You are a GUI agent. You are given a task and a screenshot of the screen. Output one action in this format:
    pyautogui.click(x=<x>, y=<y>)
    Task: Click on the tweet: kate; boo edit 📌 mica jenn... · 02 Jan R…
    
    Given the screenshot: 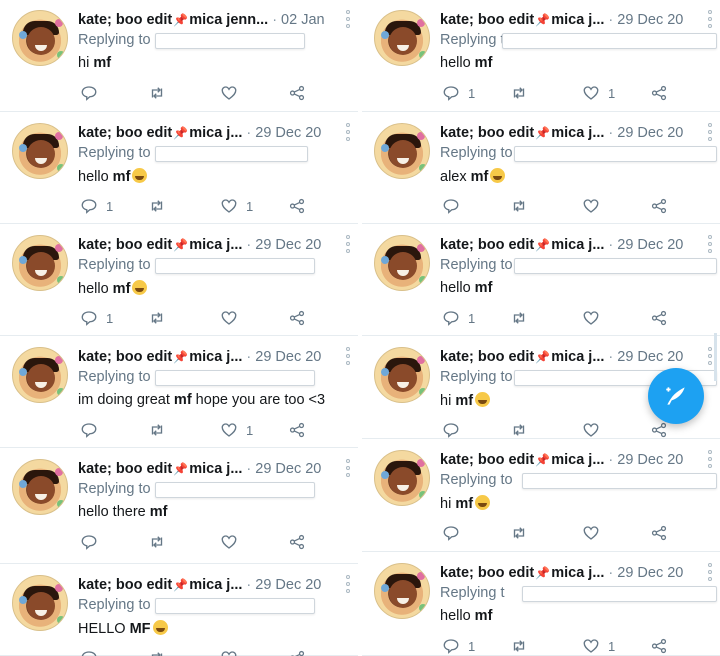 What is the action you would take?
    pyautogui.click(x=179, y=56)
    